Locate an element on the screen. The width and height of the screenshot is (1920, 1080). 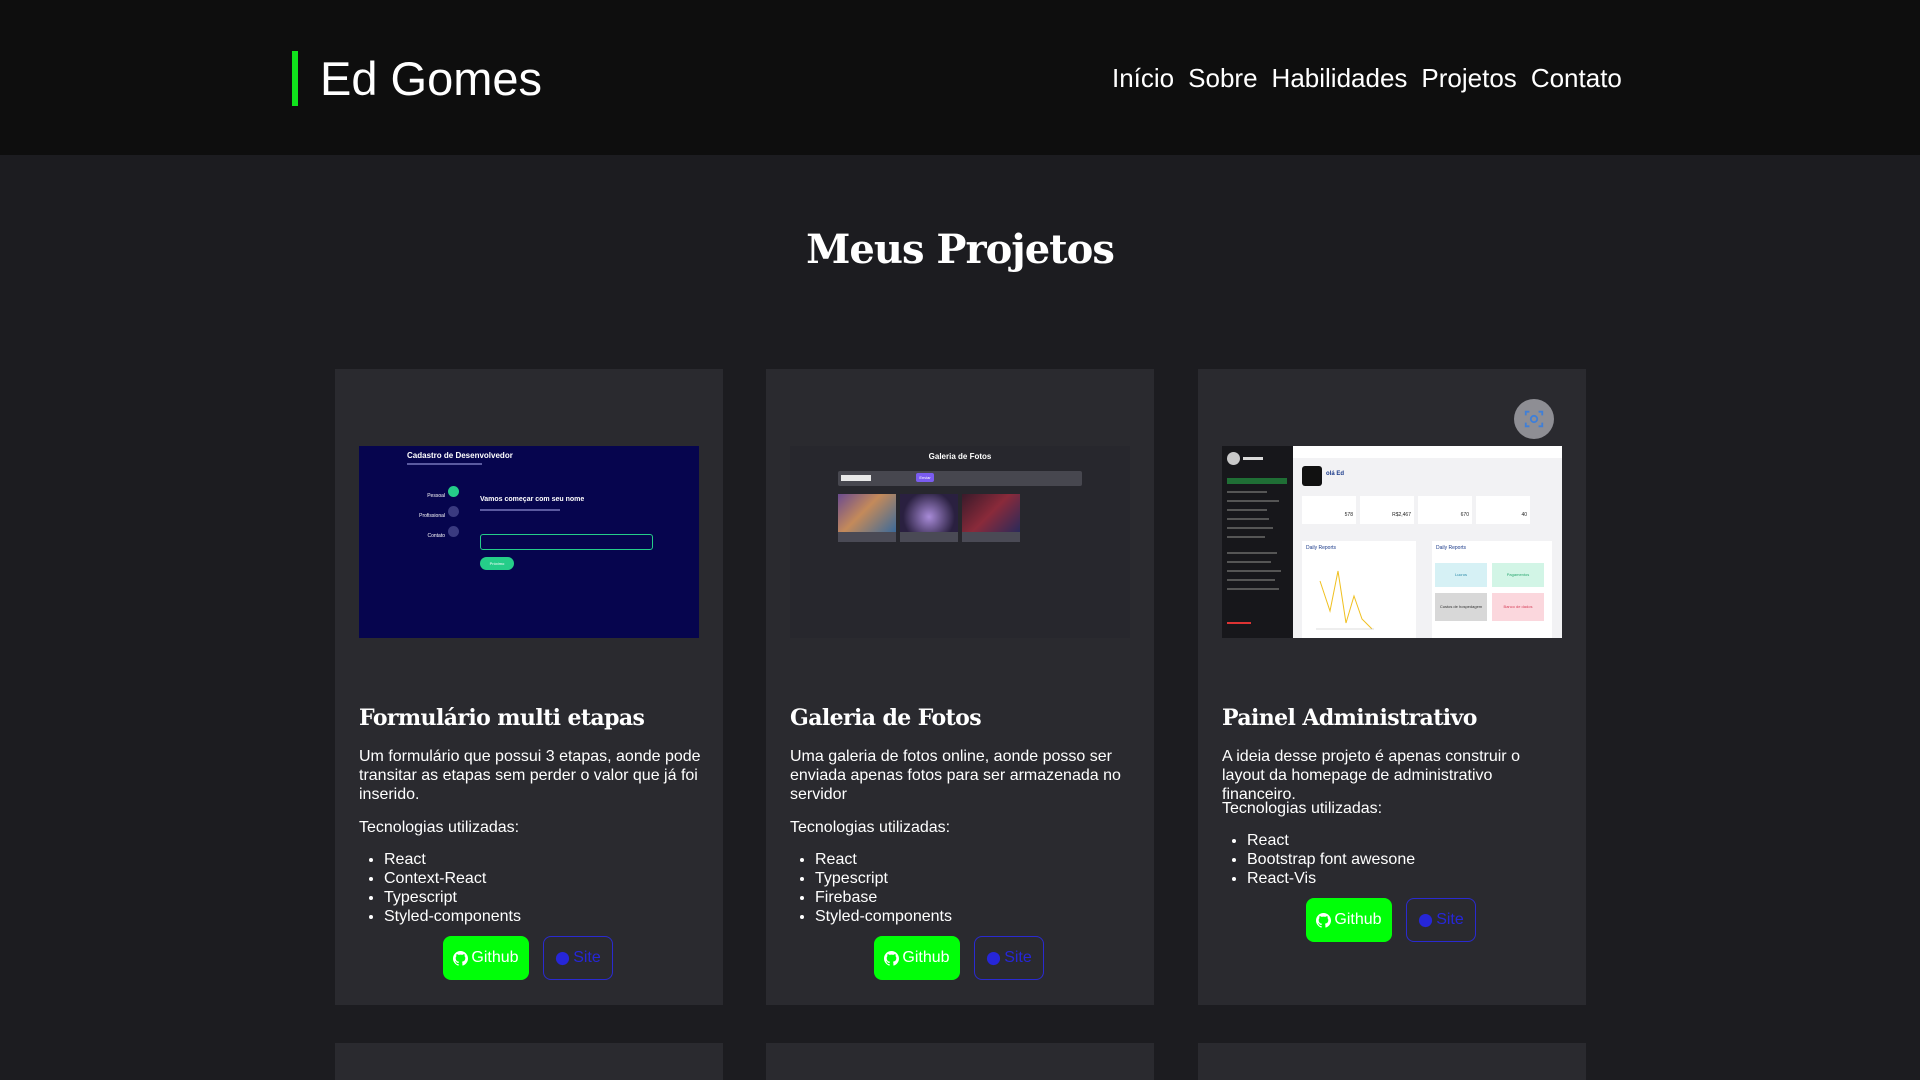
preview-stat-card: R$2,467 is located at coordinates (1387, 510).